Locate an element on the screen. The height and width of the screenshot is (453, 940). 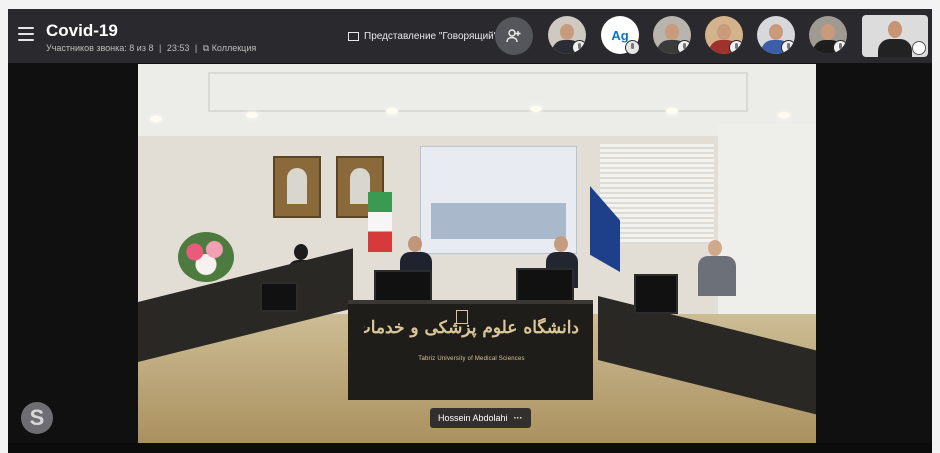
skype-logo-icon: S is located at coordinates (37, 418).